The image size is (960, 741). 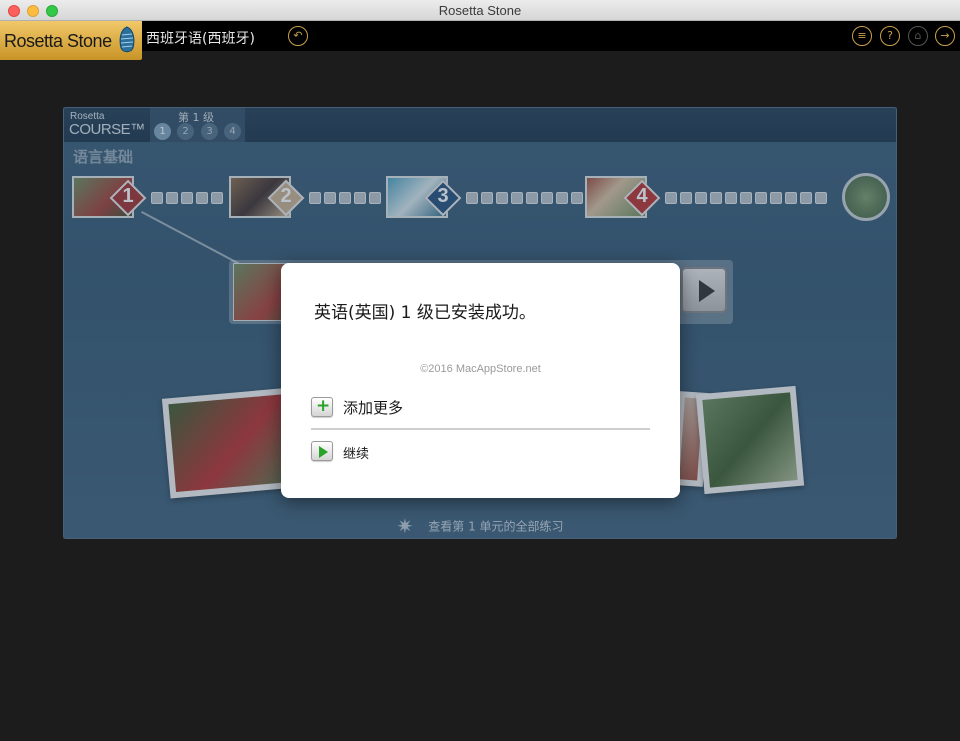 I want to click on current-language: 西班牙语(西班牙), so click(x=200, y=38).